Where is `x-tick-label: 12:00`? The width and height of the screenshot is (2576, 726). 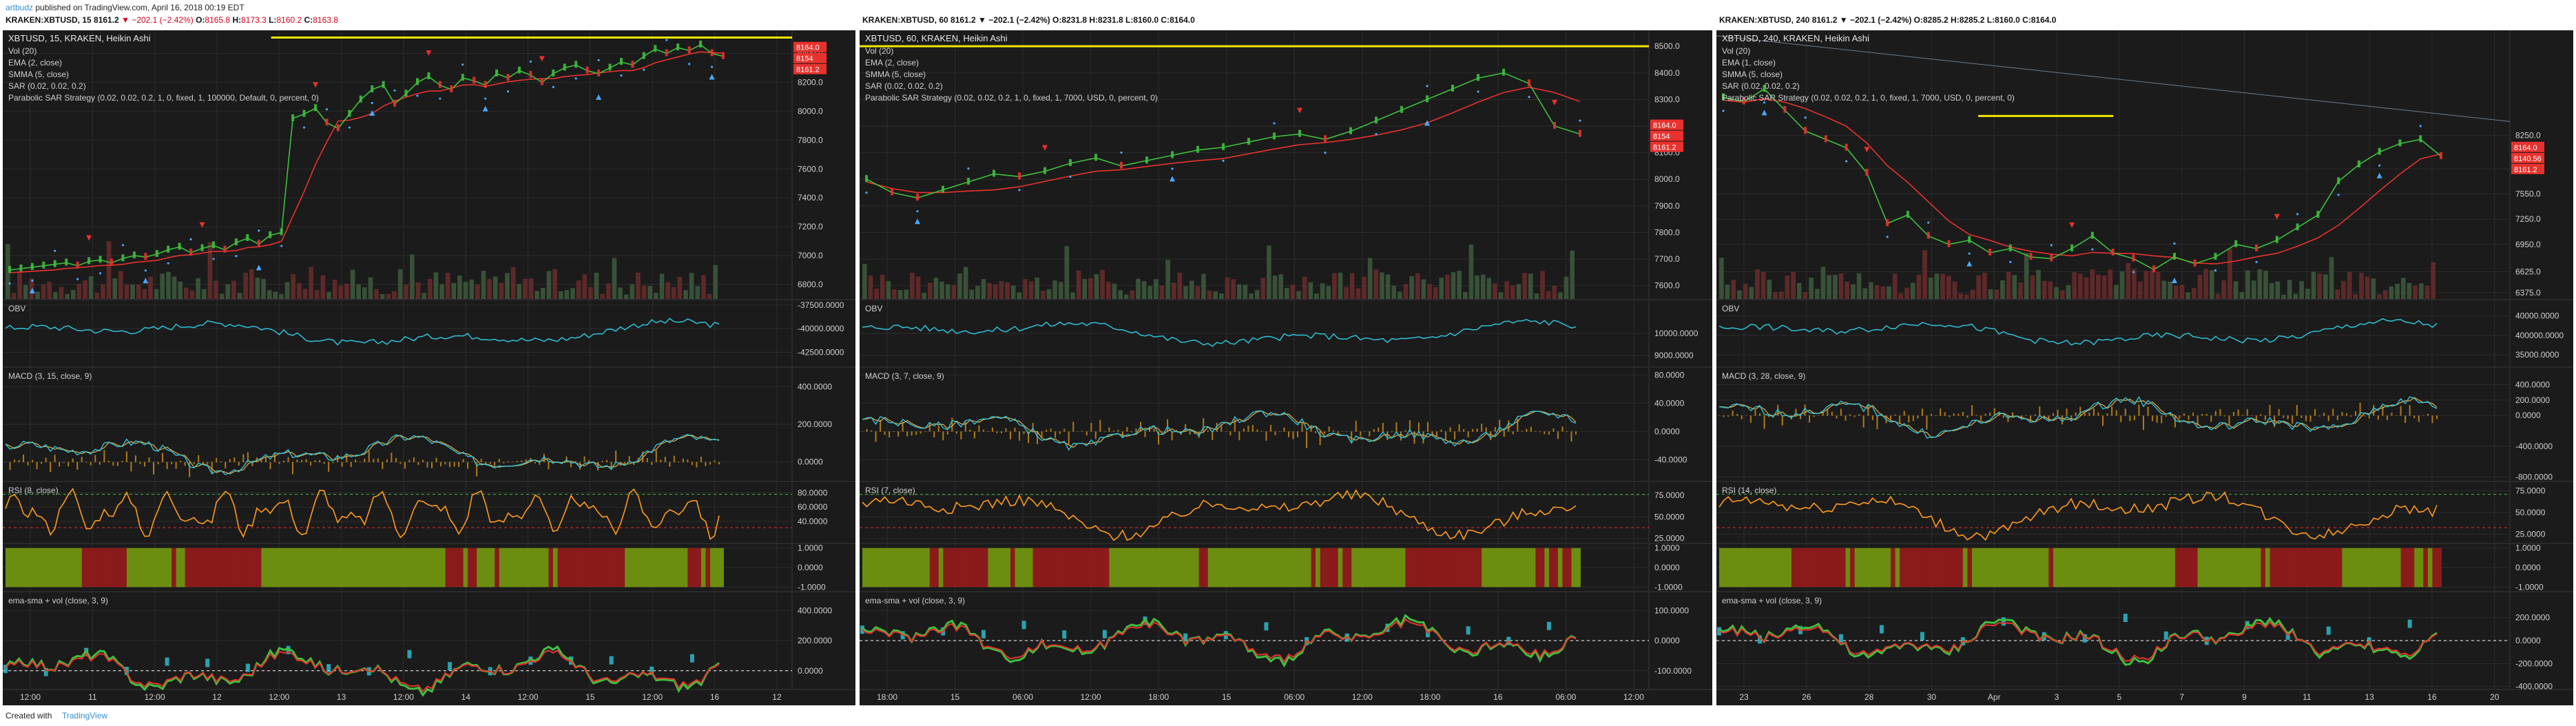 x-tick-label: 12:00 is located at coordinates (1362, 697).